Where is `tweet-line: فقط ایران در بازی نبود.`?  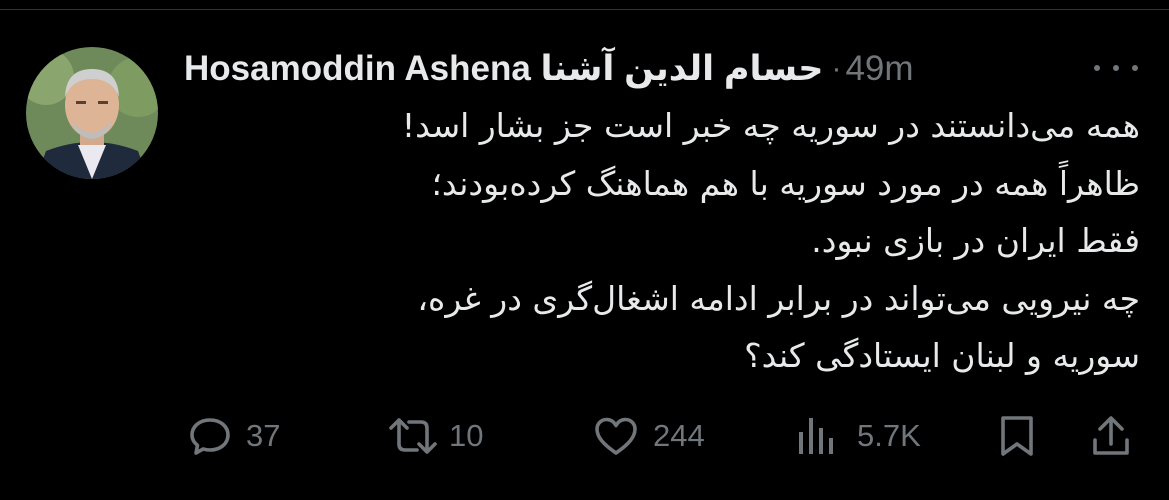
tweet-line: فقط ایران در بازی نبود. is located at coordinates (975, 240).